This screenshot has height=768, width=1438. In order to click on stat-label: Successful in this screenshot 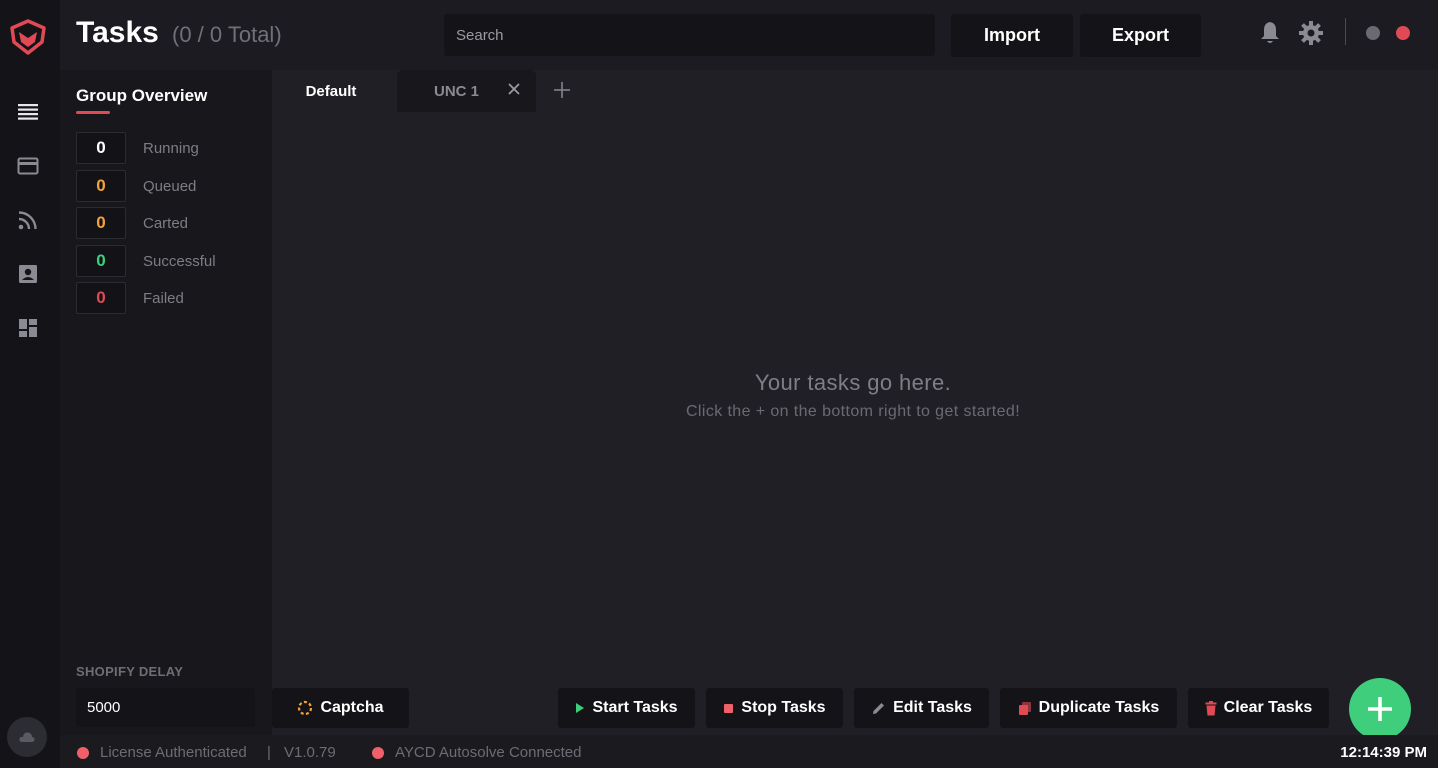, I will do `click(179, 261)`.